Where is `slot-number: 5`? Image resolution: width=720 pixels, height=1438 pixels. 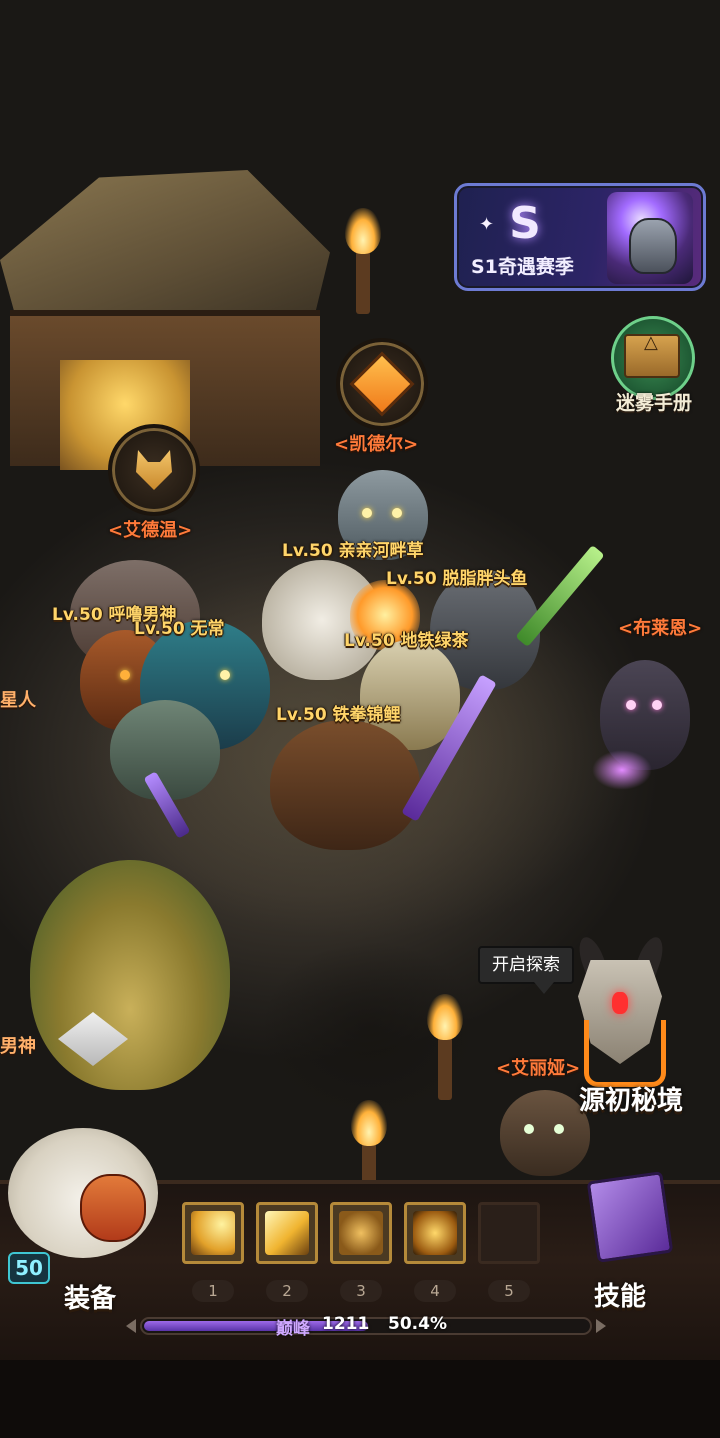
slot-number: 5 is located at coordinates (509, 1291).